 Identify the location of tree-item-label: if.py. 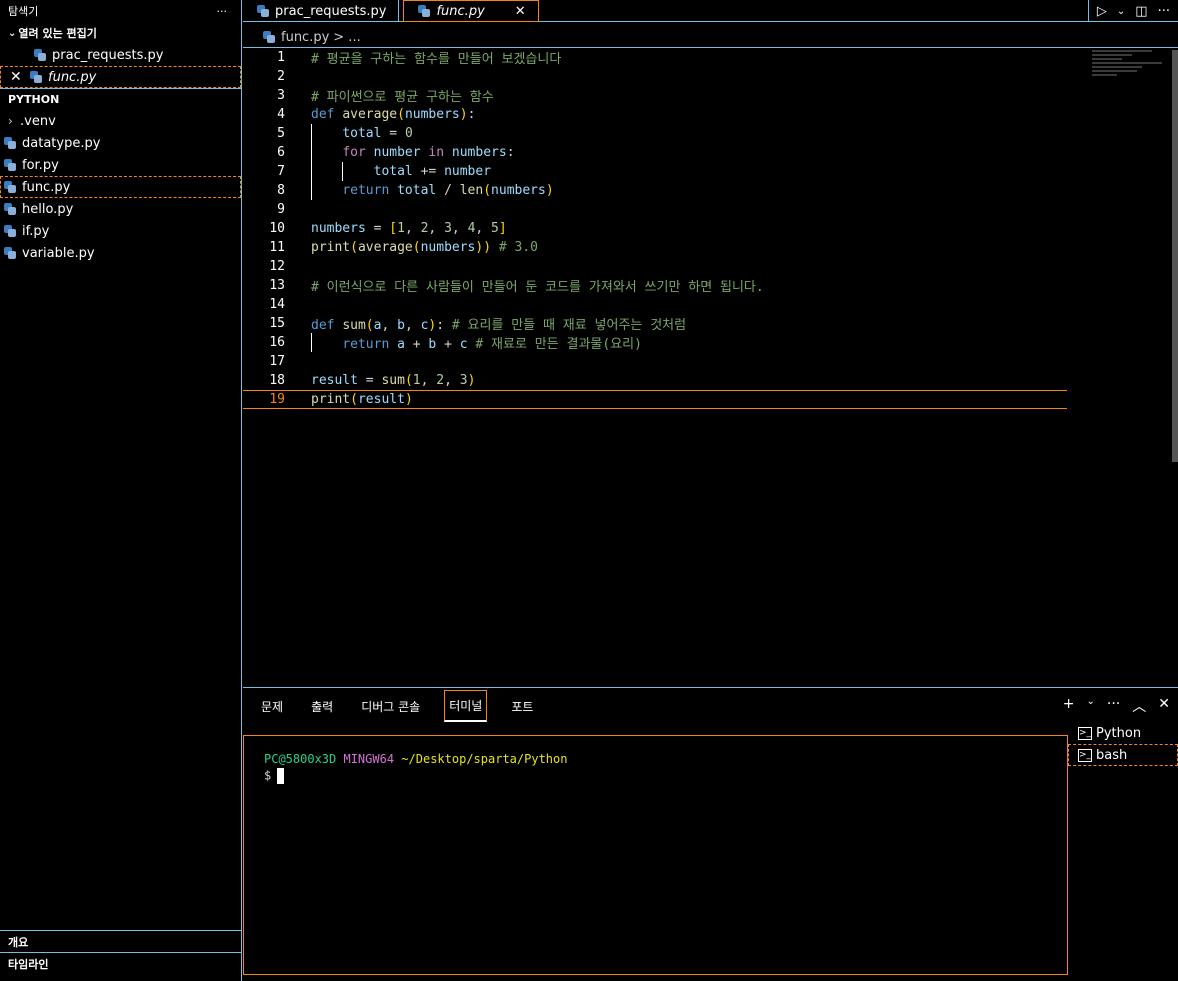
(36, 231).